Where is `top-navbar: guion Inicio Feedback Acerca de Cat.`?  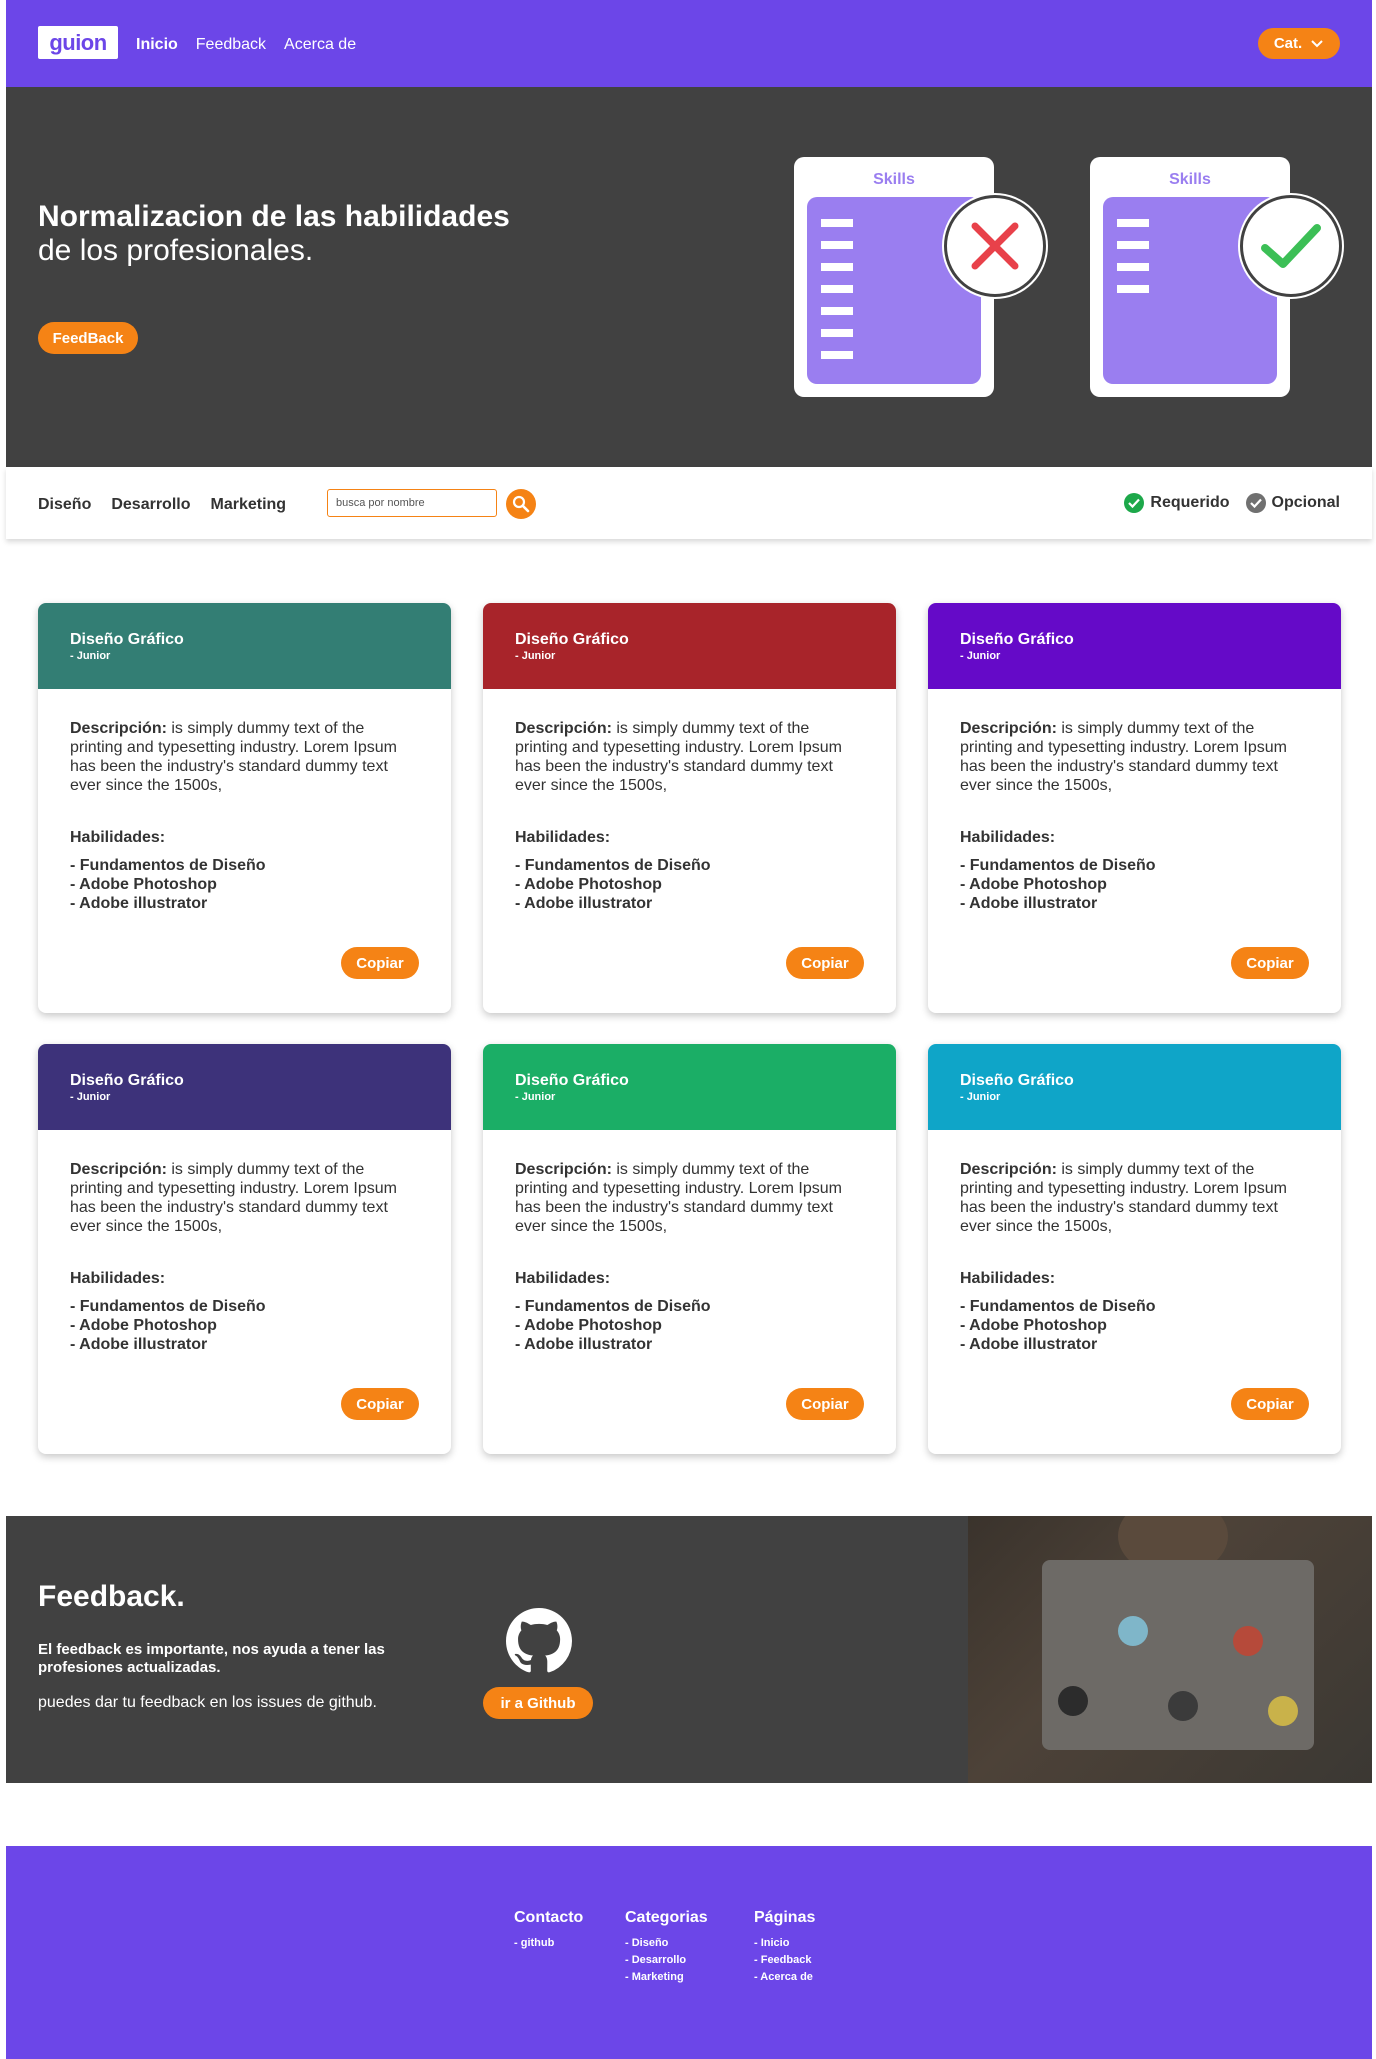
top-navbar: guion Inicio Feedback Acerca de Cat. is located at coordinates (689, 43).